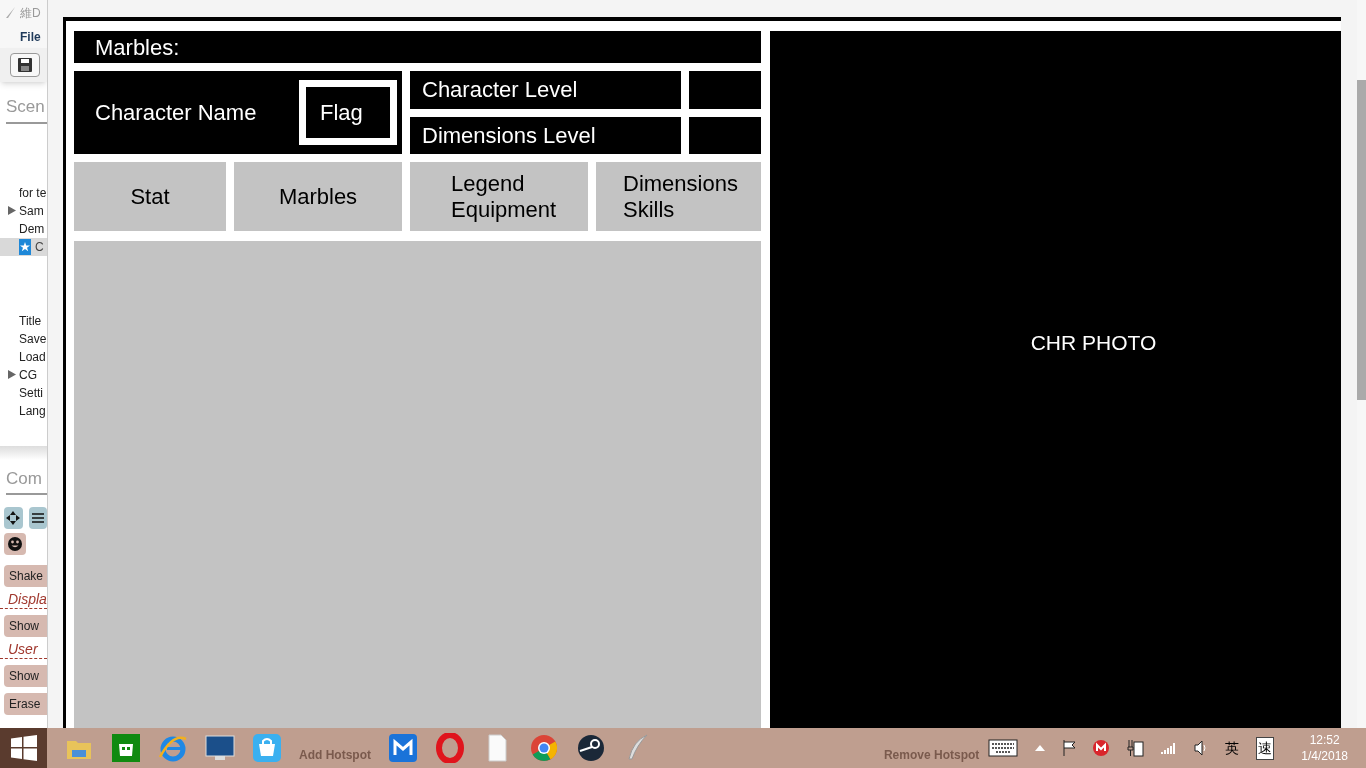 The width and height of the screenshot is (1366, 768). What do you see at coordinates (348, 112) in the screenshot?
I see `flag-box: Flag` at bounding box center [348, 112].